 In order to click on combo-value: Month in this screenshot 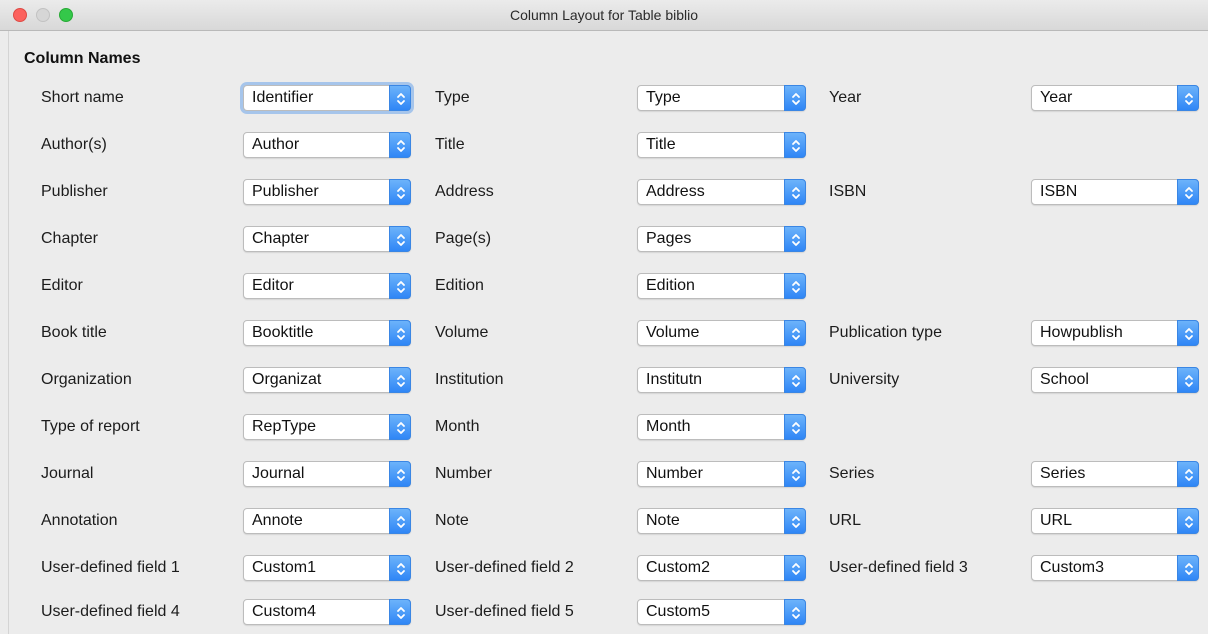, I will do `click(668, 426)`.